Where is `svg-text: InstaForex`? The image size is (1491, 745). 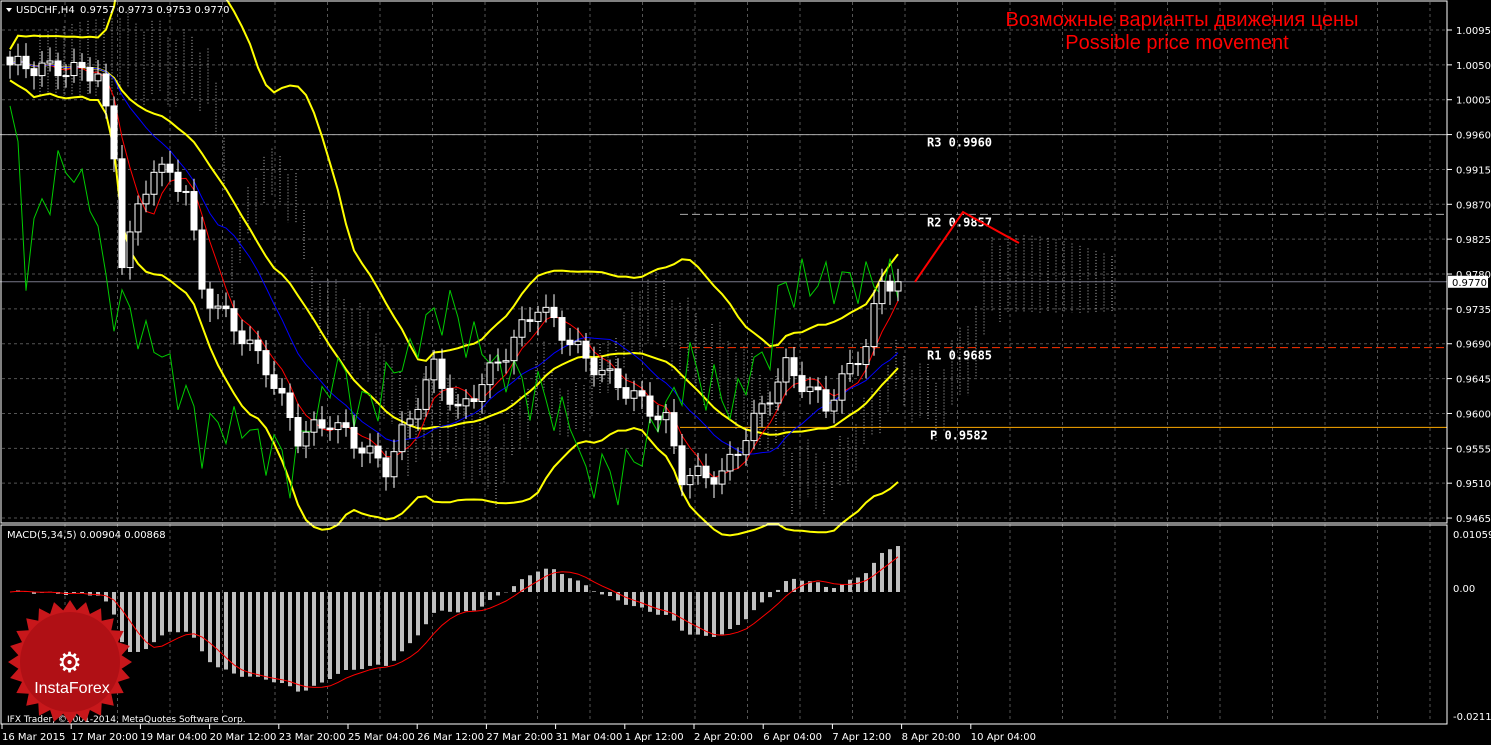 svg-text: InstaForex is located at coordinates (72, 688).